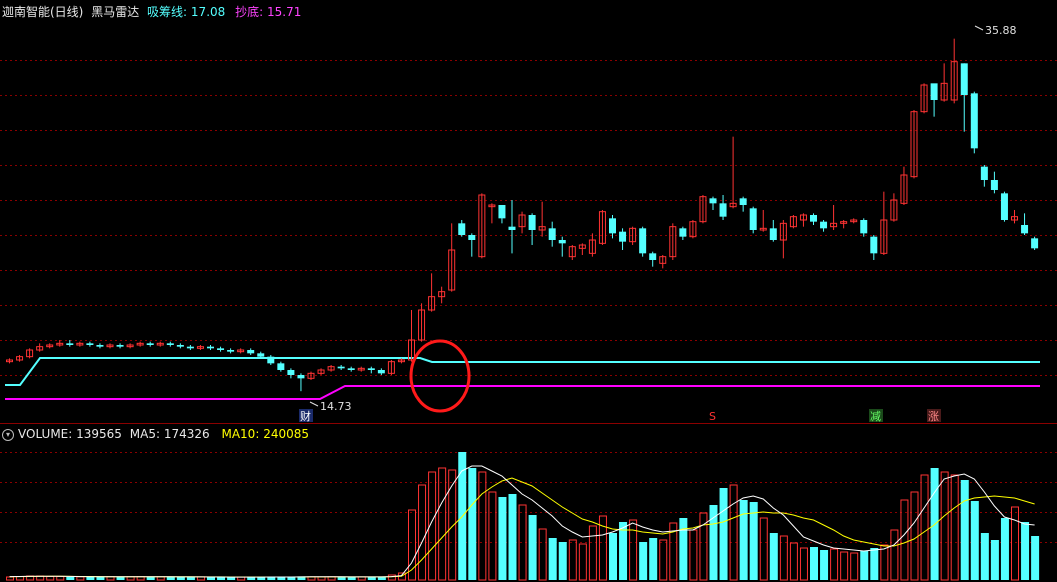 This screenshot has height=582, width=1057. Describe the element at coordinates (145, 434) in the screenshot. I see `ma5-label-text: MA5:` at that location.